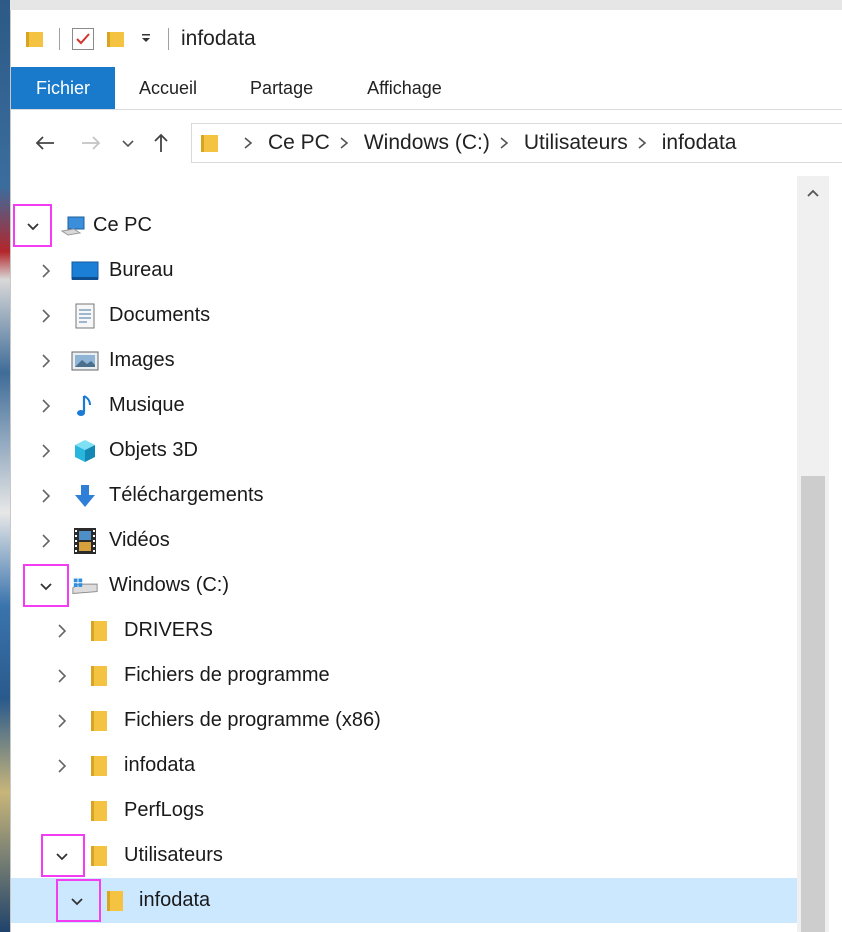 The height and width of the screenshot is (932, 842). Describe the element at coordinates (164, 810) in the screenshot. I see `tree-item-label: PerfLogs` at that location.